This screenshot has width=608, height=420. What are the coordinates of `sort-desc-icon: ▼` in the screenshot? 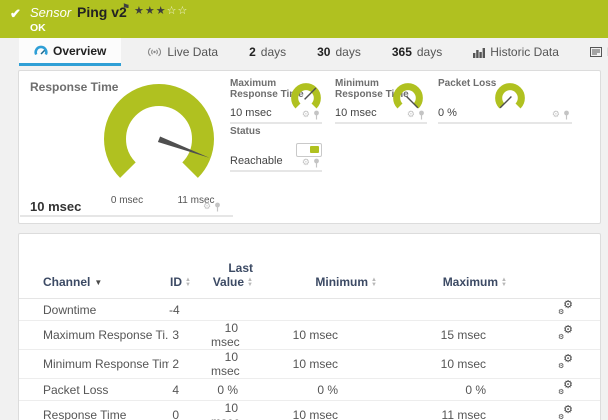 It's located at (98, 282).